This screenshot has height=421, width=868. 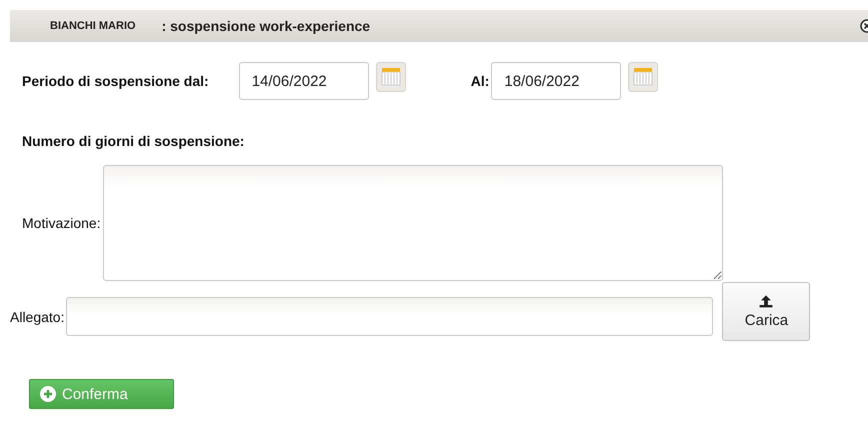 I want to click on upload-button: Carica, so click(x=766, y=311).